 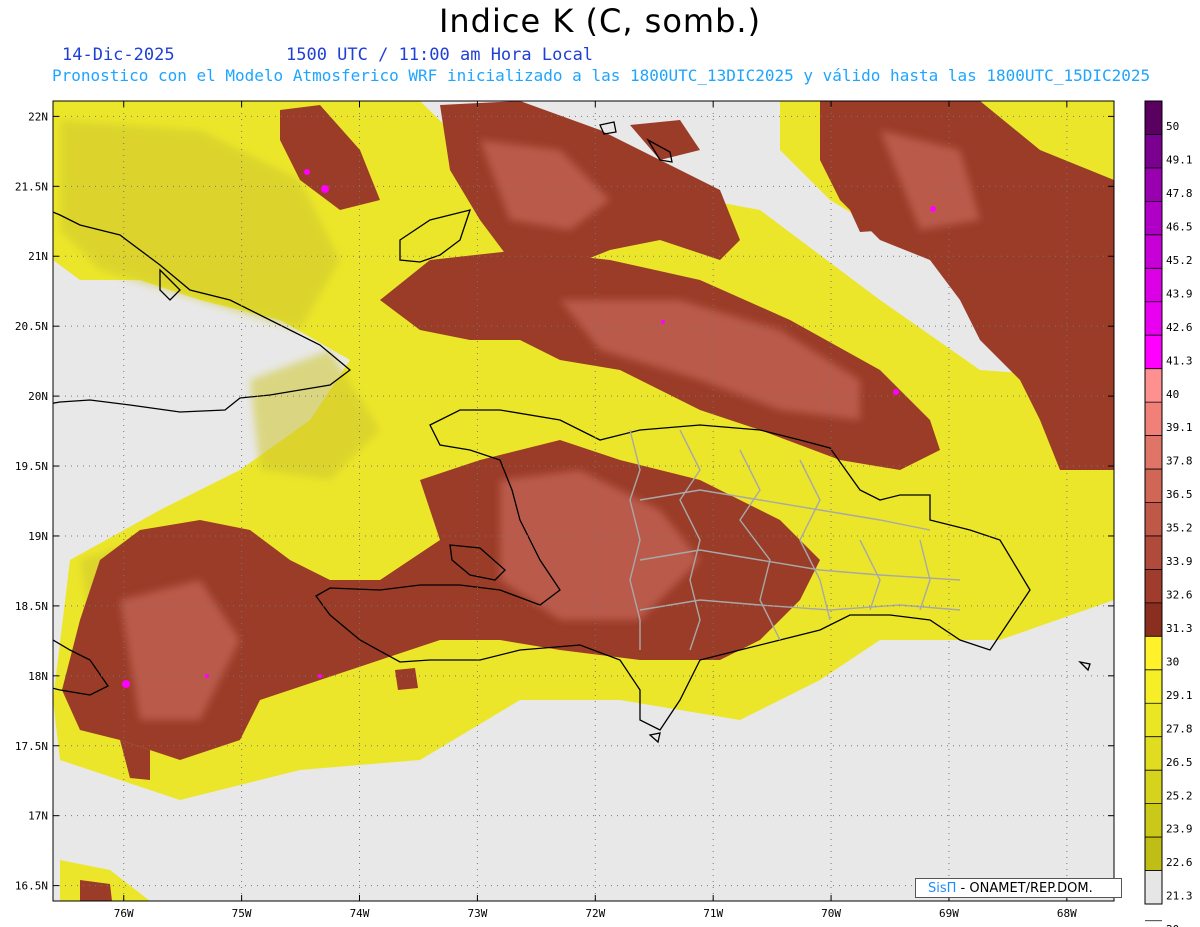 I want to click on colorbar-label: 42.6, so click(x=1179, y=327).